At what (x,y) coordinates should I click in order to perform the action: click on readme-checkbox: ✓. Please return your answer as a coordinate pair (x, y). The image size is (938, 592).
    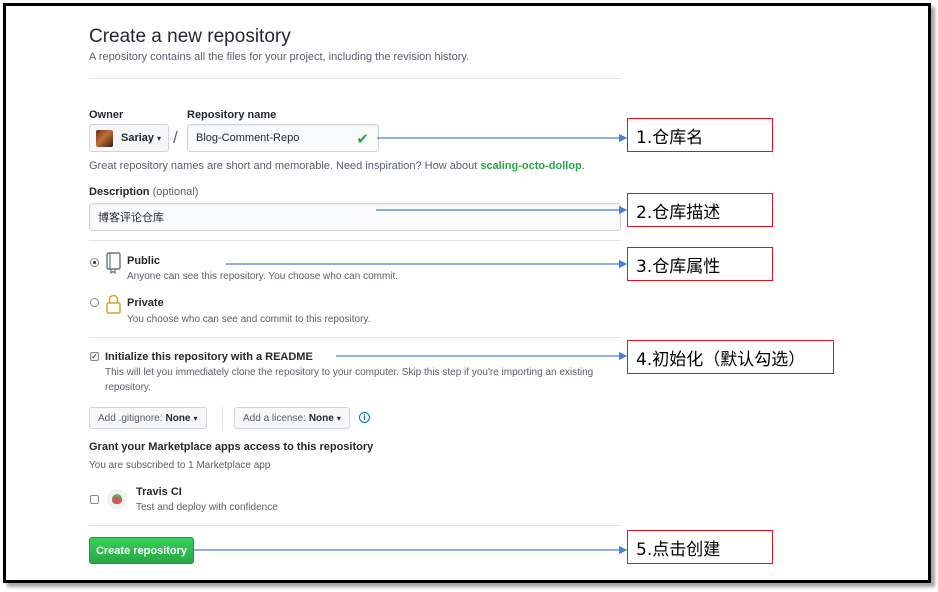
    Looking at the image, I should click on (94, 356).